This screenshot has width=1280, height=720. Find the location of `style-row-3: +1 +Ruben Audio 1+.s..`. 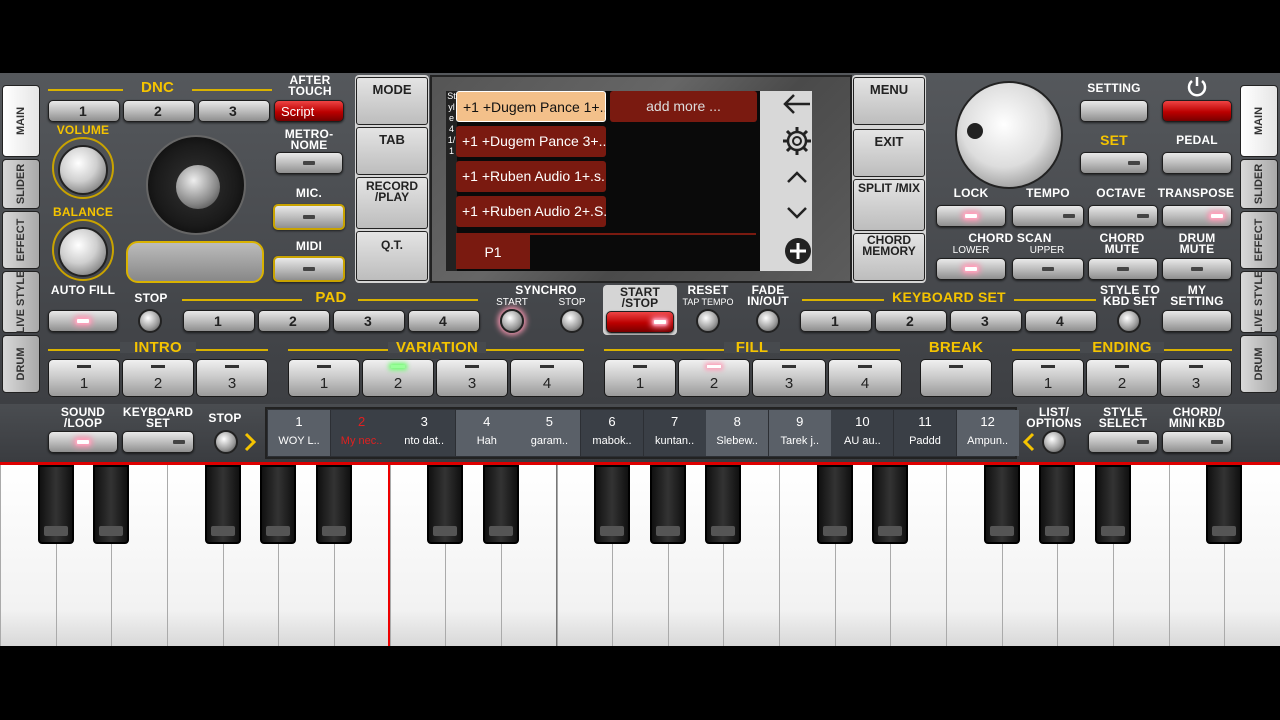

style-row-3: +1 +Ruben Audio 1+.s.. is located at coordinates (531, 176).